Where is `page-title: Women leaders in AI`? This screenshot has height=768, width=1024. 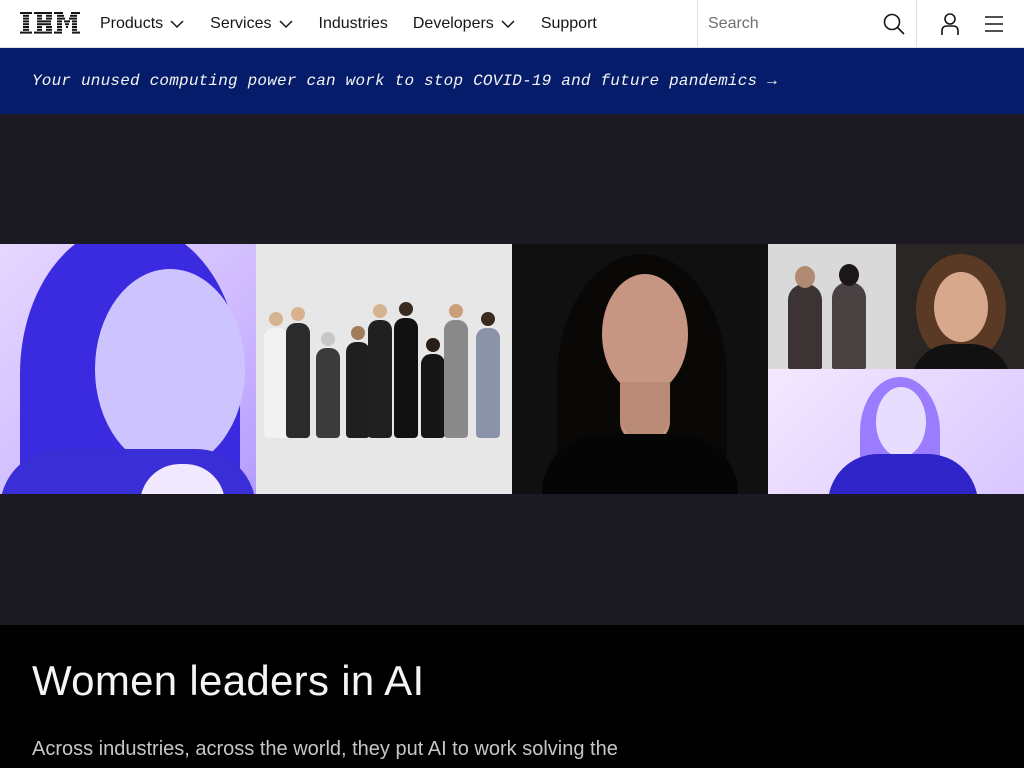
page-title: Women leaders in AI is located at coordinates (228, 680).